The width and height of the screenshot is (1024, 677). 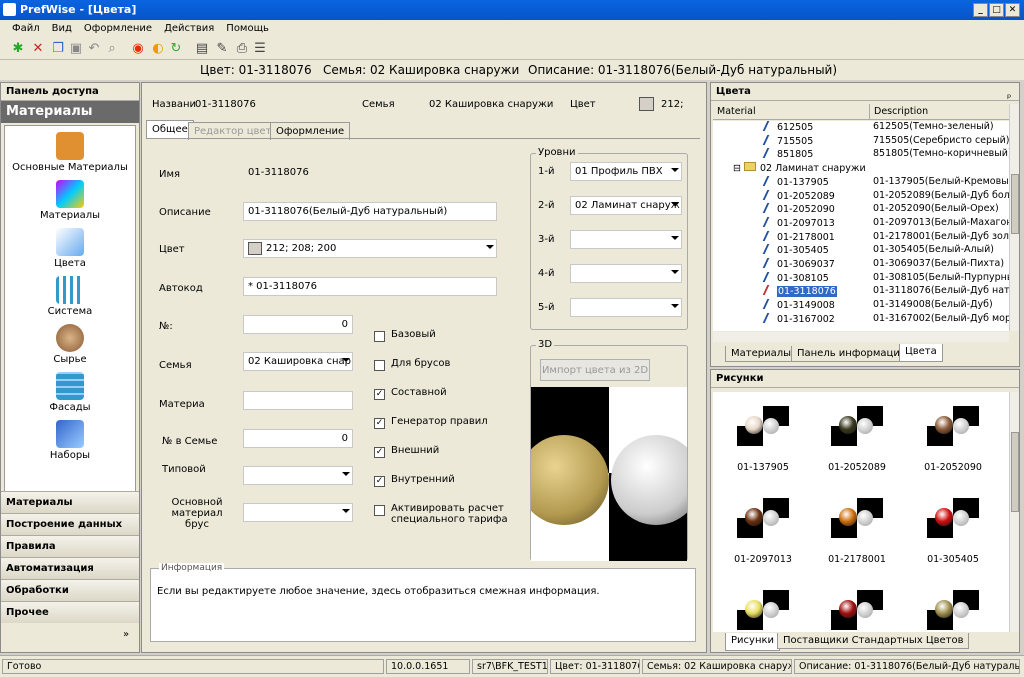 I want to click on material-description: 01-3069037(Белый-Пихта), so click(x=939, y=263).